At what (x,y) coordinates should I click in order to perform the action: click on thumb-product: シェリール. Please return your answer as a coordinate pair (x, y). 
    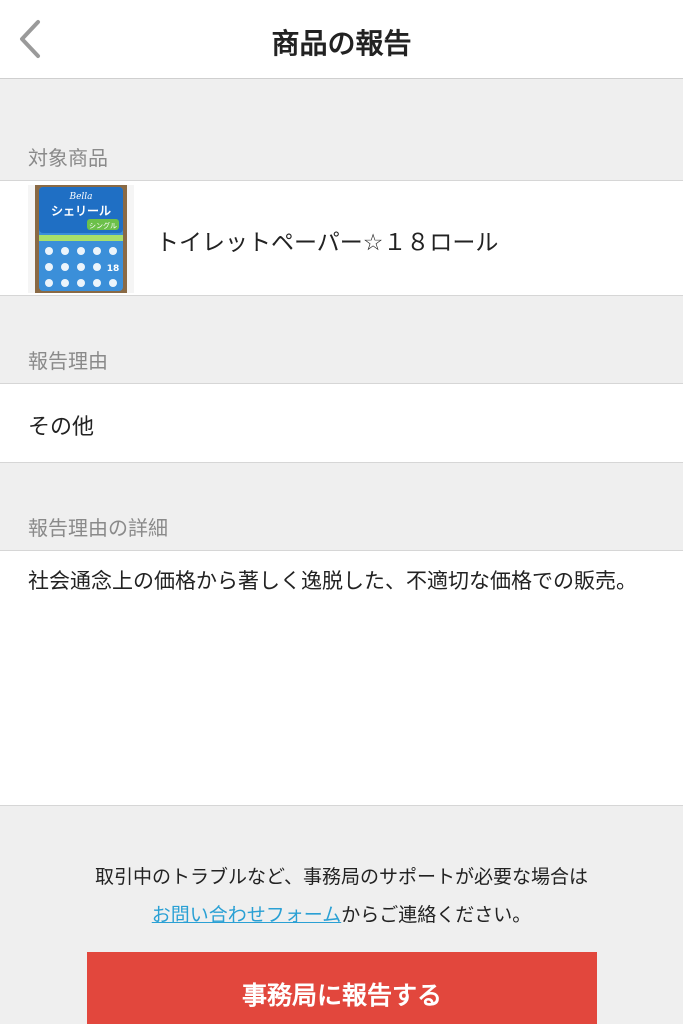
    Looking at the image, I should click on (81, 211).